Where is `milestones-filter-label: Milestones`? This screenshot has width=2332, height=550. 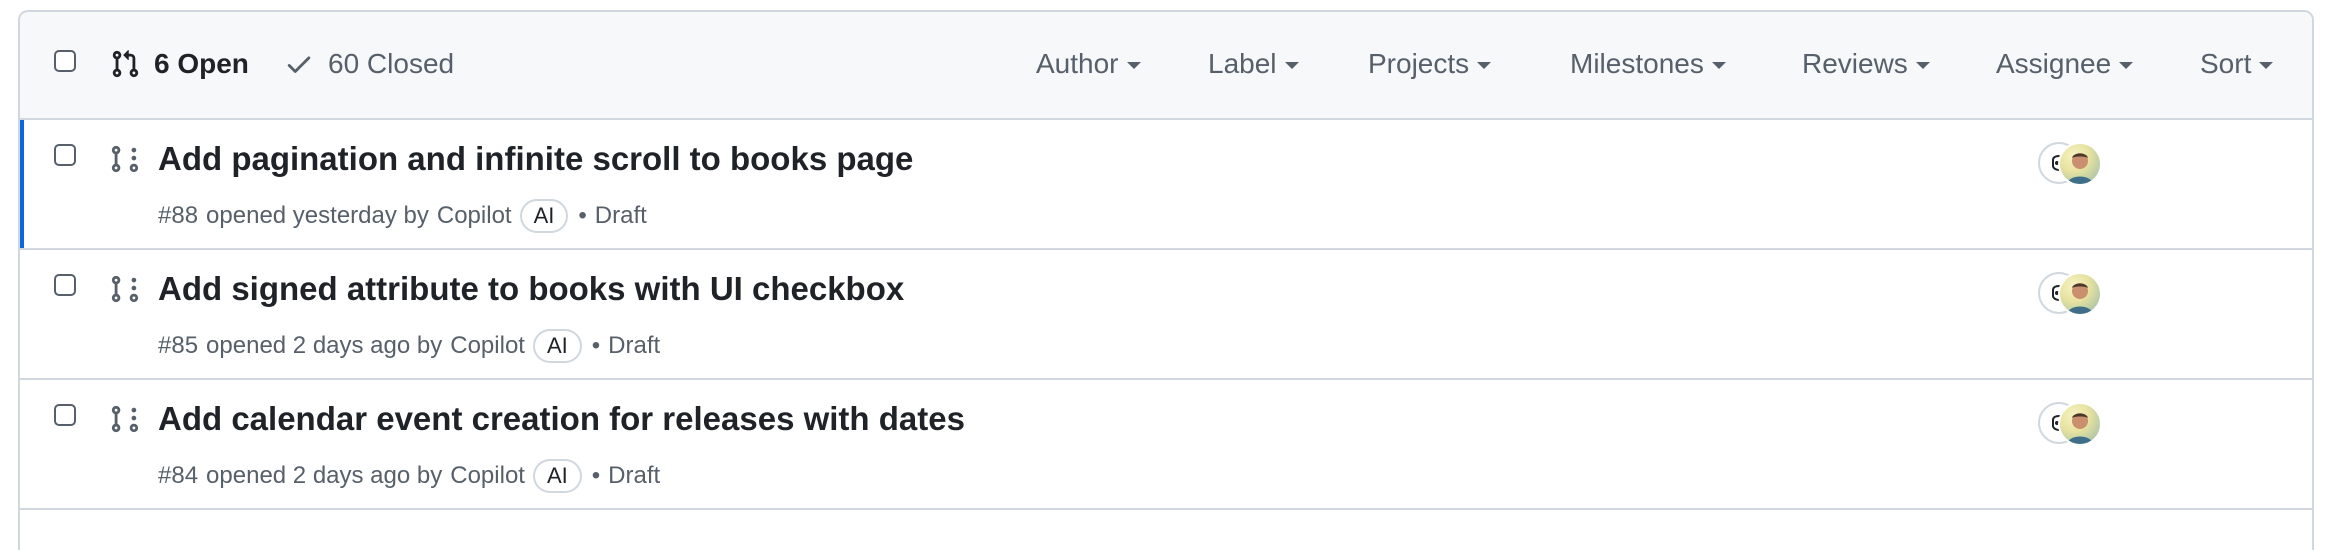 milestones-filter-label: Milestones is located at coordinates (1637, 63).